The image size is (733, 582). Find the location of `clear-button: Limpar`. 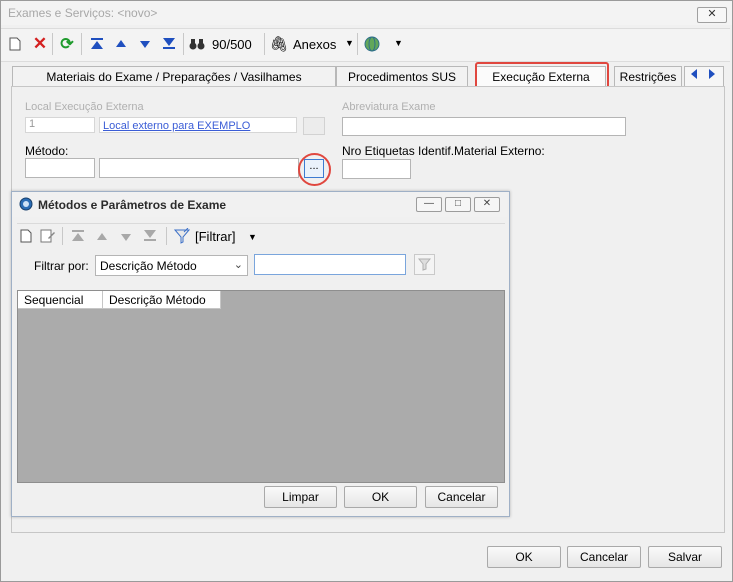

clear-button: Limpar is located at coordinates (300, 497).